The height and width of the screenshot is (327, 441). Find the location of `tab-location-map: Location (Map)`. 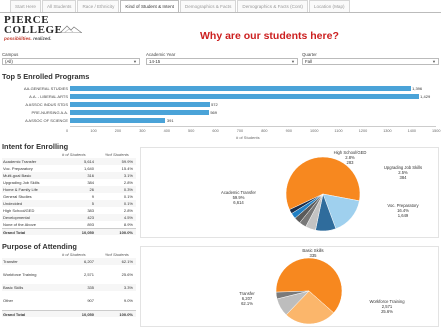

tab-location-map: Location (Map) is located at coordinates (329, 6).